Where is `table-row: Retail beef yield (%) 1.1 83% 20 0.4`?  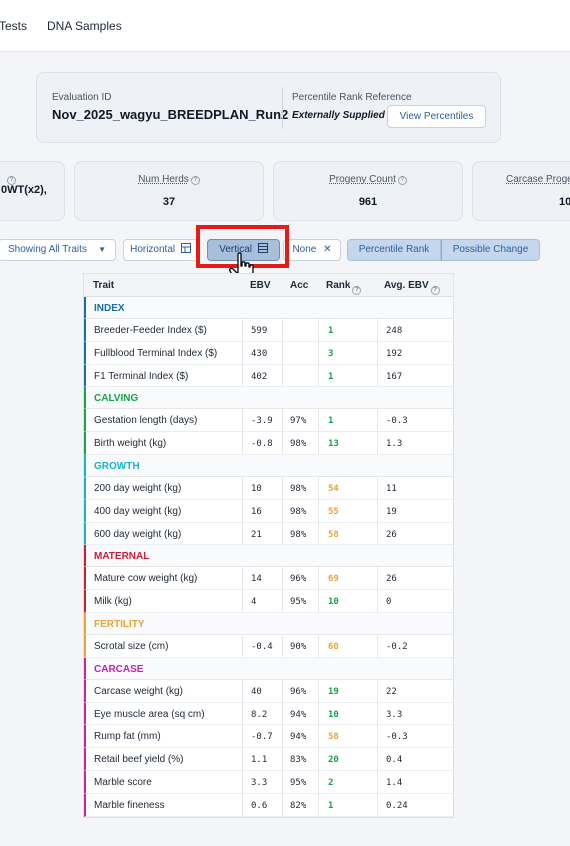 table-row: Retail beef yield (%) 1.1 83% 20 0.4 is located at coordinates (268, 759).